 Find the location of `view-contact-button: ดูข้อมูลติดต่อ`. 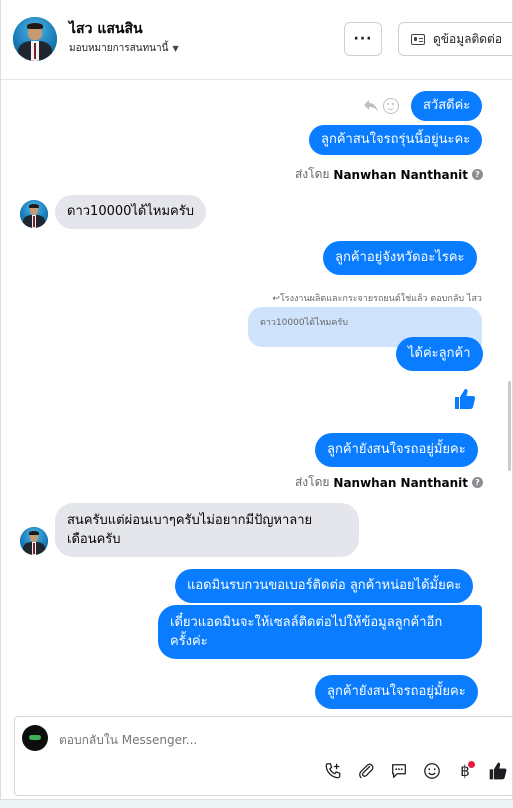

view-contact-button: ดูข้อมูลติดต่อ is located at coordinates (455, 39).